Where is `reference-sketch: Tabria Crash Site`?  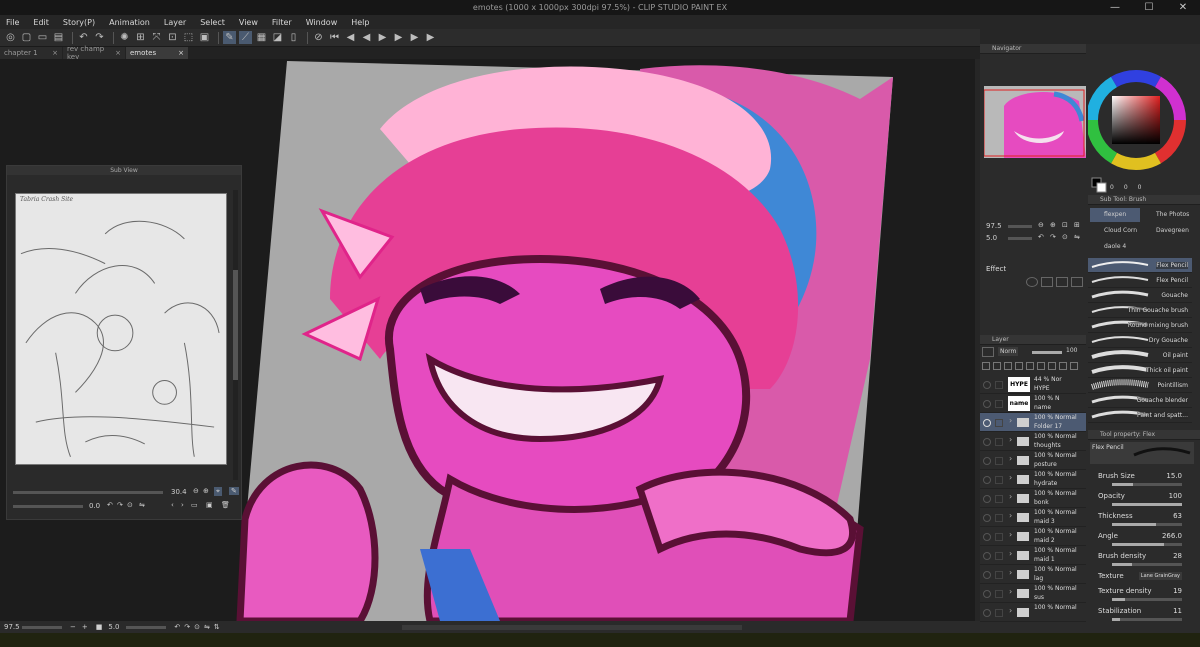 reference-sketch: Tabria Crash Site is located at coordinates (121, 329).